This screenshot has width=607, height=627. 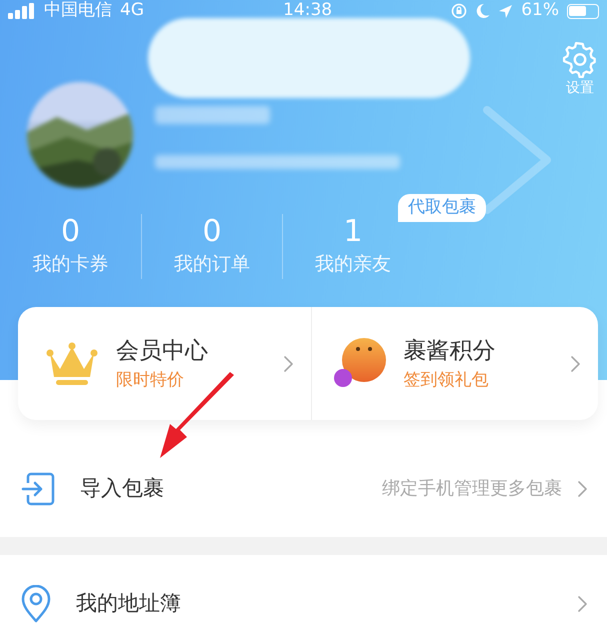 What do you see at coordinates (506, 11) in the screenshot?
I see `location-arrow-icon` at bounding box center [506, 11].